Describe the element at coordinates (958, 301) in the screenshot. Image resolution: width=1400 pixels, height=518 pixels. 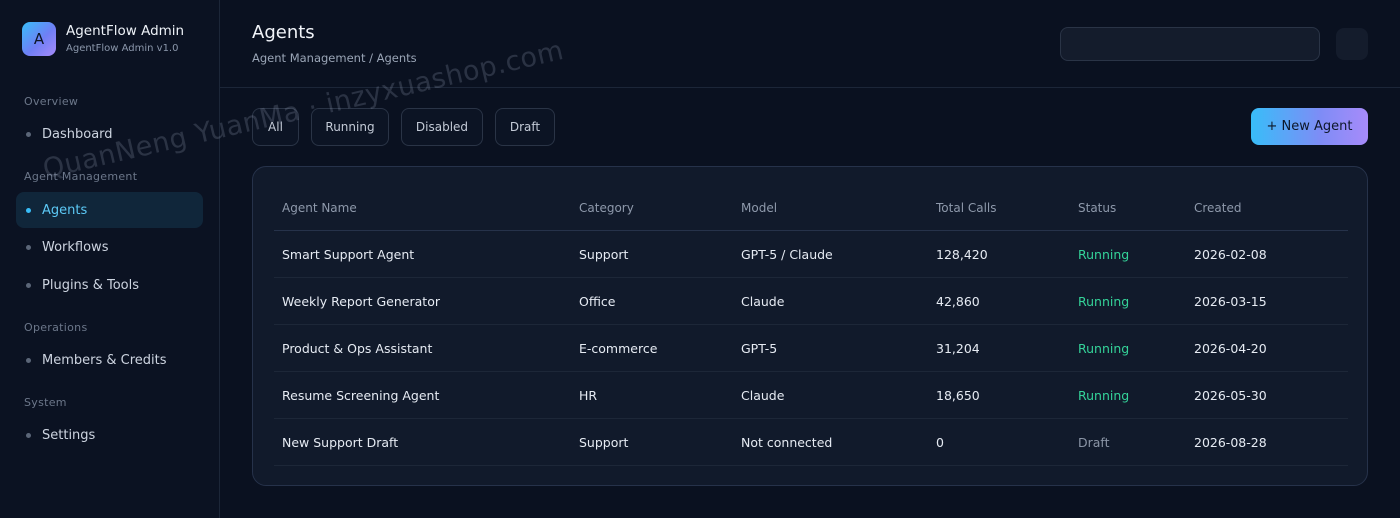
I see `cell-total-calls: 42,860` at that location.